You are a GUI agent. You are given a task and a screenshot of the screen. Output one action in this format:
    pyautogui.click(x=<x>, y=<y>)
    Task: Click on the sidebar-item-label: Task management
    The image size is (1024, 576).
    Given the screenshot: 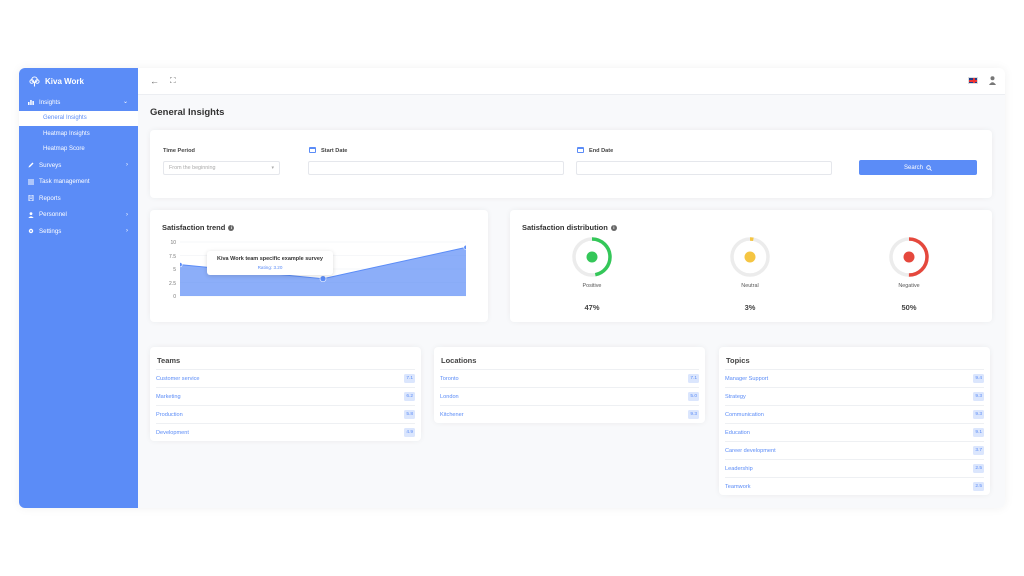 What is the action you would take?
    pyautogui.click(x=64, y=182)
    